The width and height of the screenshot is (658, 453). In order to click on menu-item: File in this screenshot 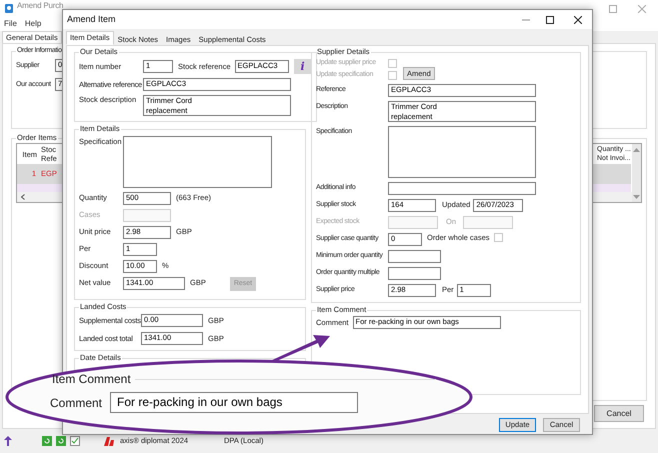, I will do `click(10, 24)`.